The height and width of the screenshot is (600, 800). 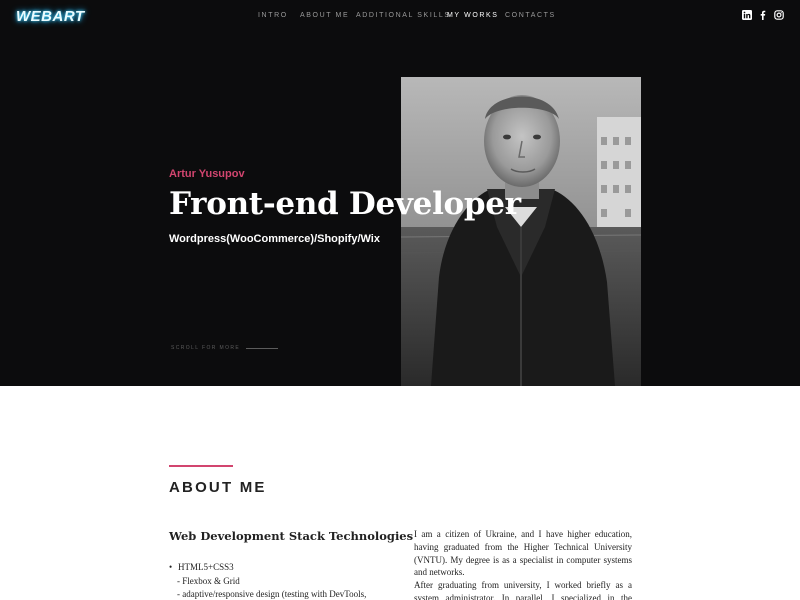 I want to click on social-links, so click(x=763, y=15).